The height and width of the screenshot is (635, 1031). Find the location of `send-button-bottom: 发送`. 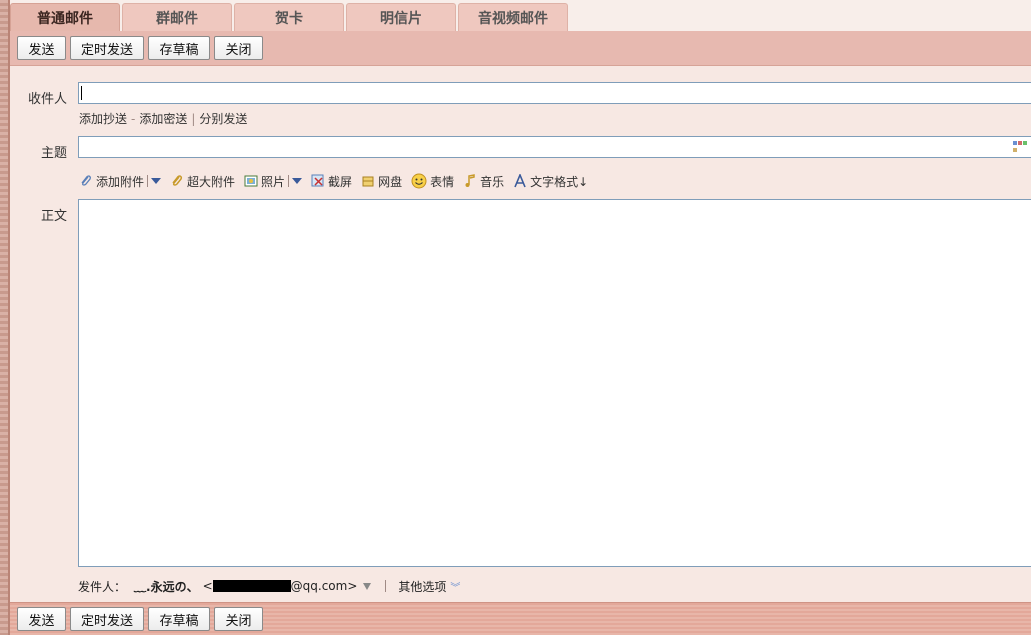

send-button-bottom: 发送 is located at coordinates (41, 619).